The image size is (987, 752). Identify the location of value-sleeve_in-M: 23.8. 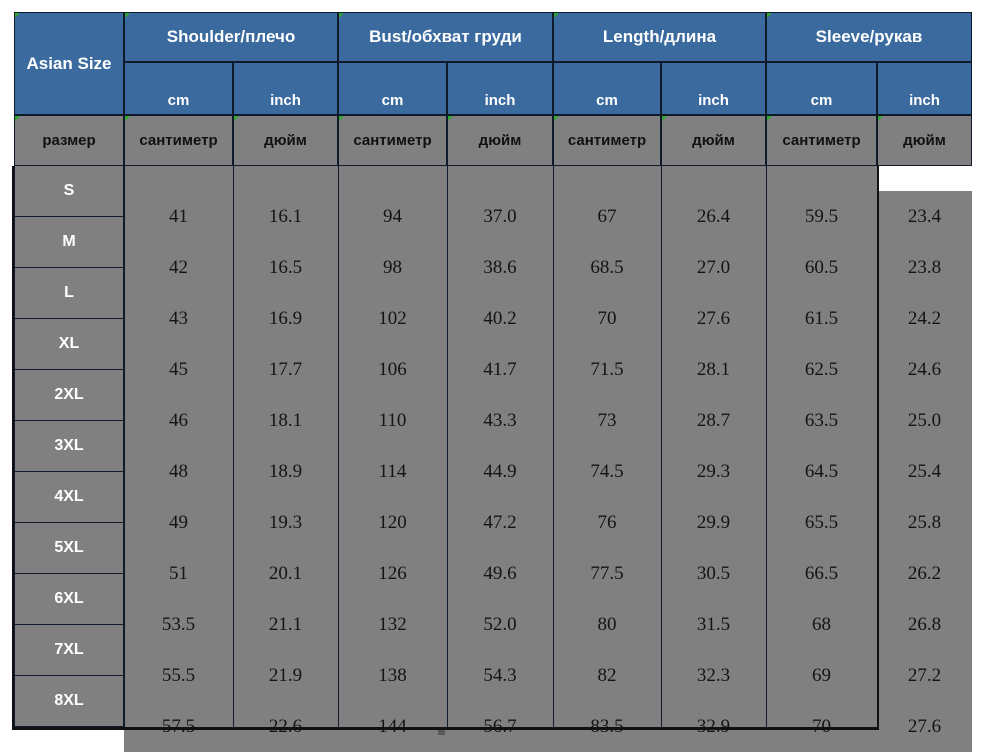
(924, 267).